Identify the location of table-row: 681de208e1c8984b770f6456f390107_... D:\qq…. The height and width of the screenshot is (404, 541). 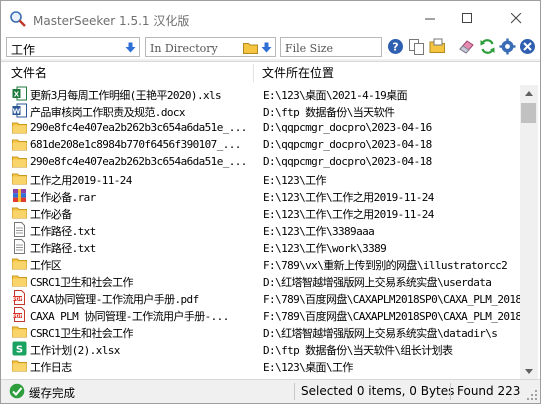
(260, 144).